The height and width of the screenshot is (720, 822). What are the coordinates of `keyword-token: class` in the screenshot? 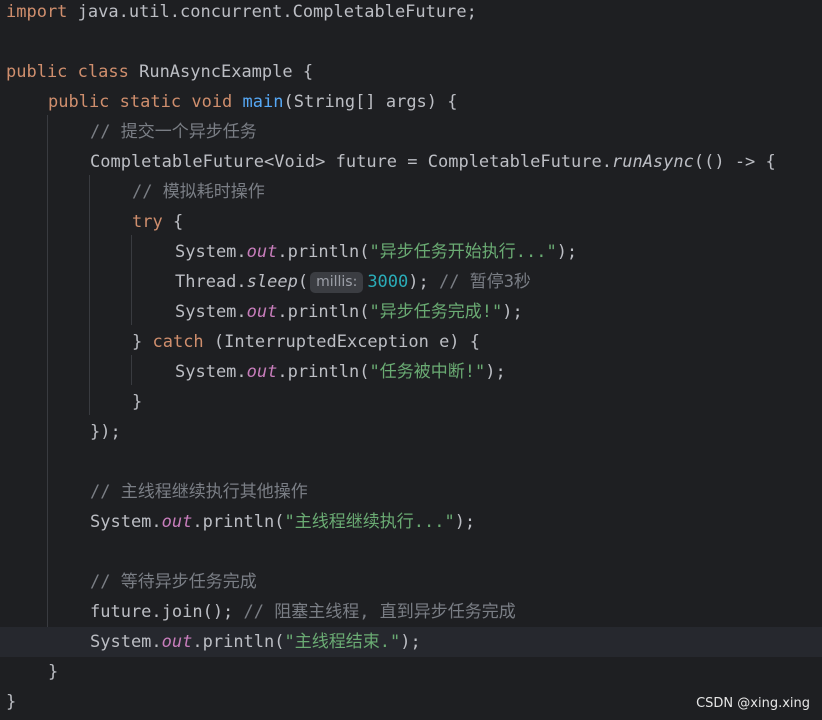 It's located at (103, 72).